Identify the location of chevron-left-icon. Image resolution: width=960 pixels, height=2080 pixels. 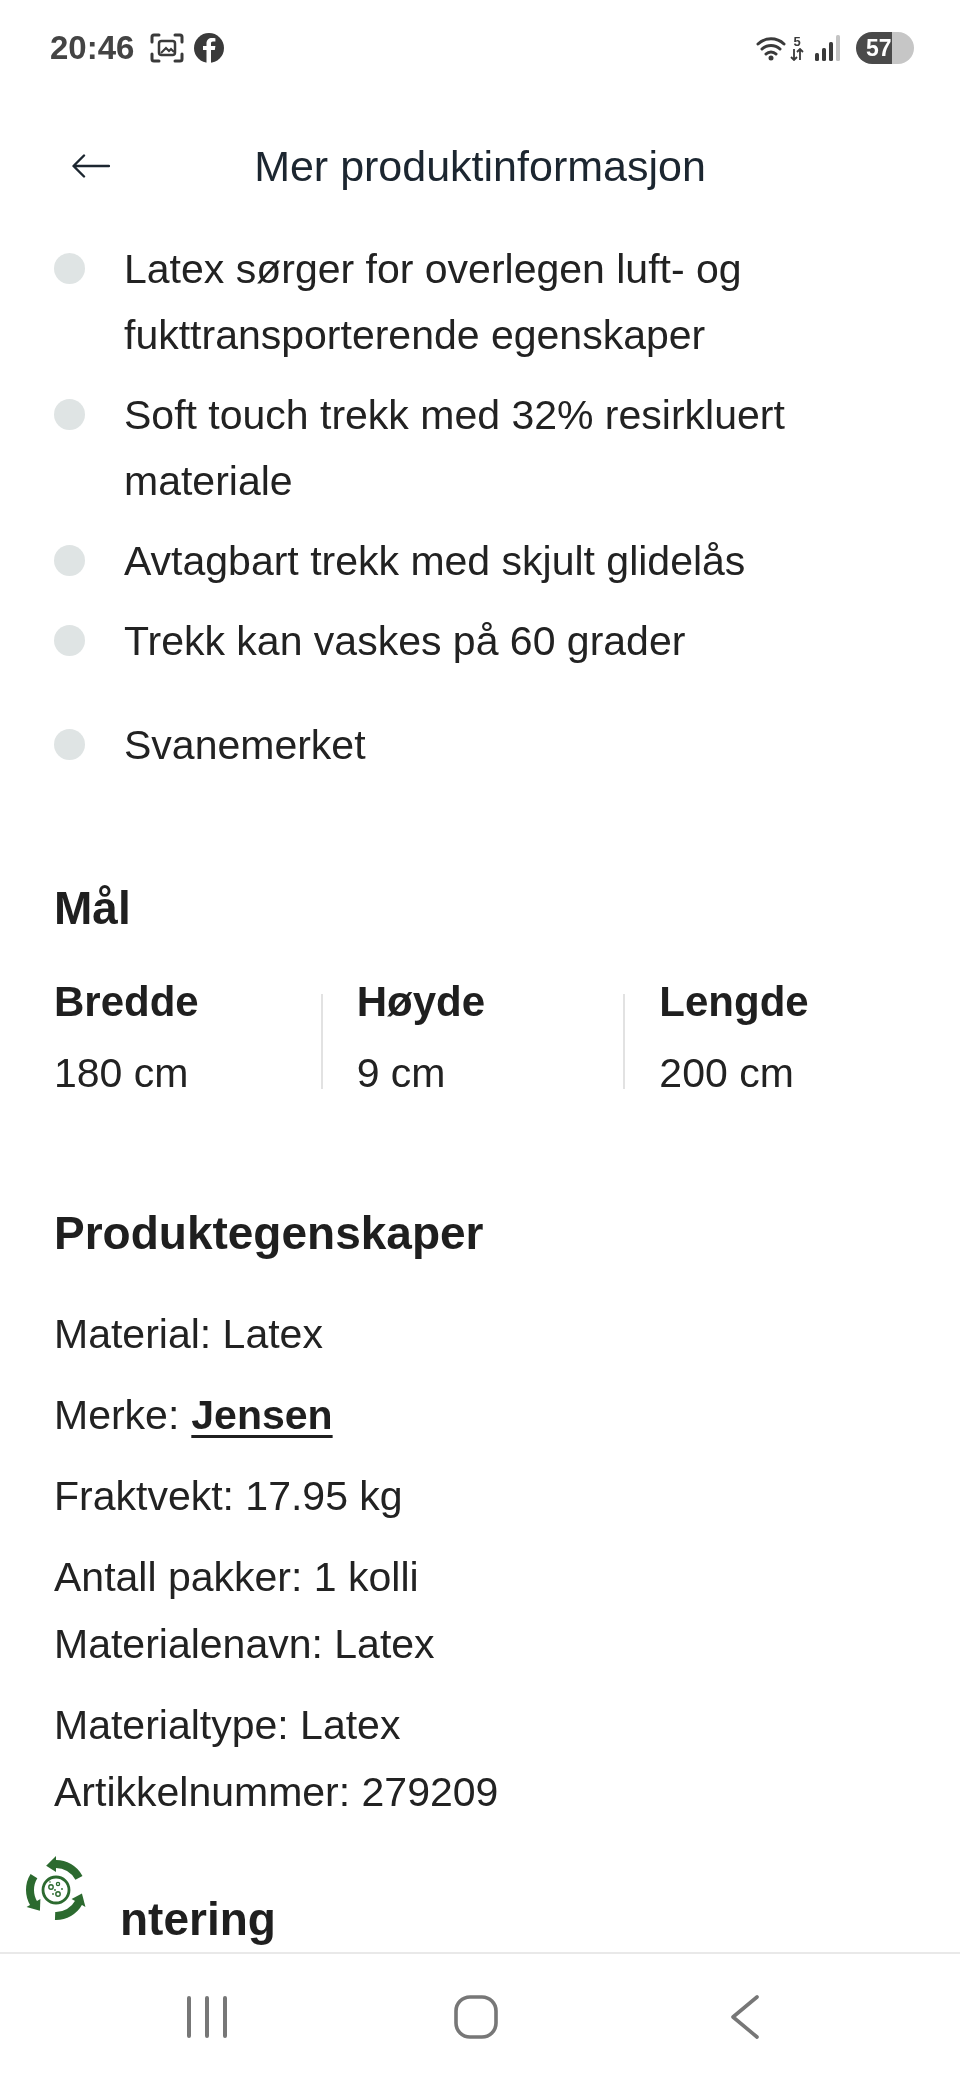
(745, 2017).